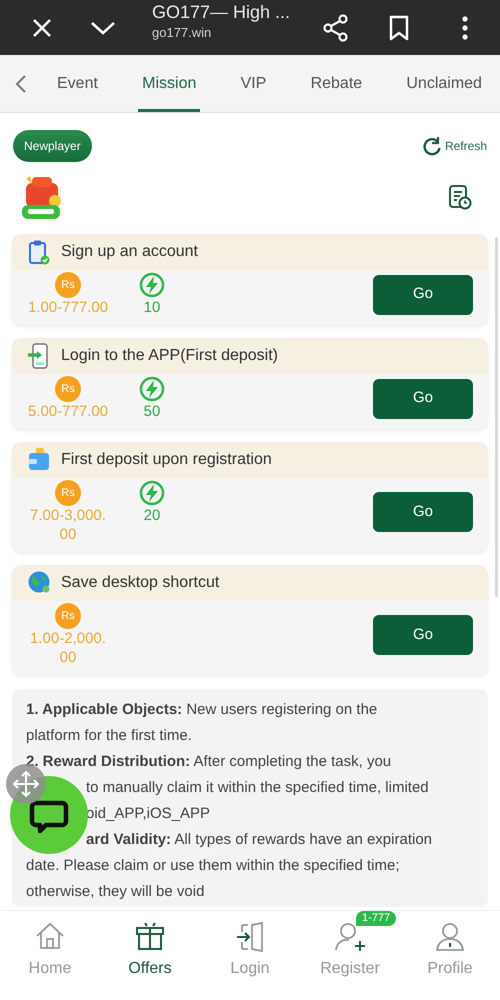  I want to click on back-icon, so click(21, 84).